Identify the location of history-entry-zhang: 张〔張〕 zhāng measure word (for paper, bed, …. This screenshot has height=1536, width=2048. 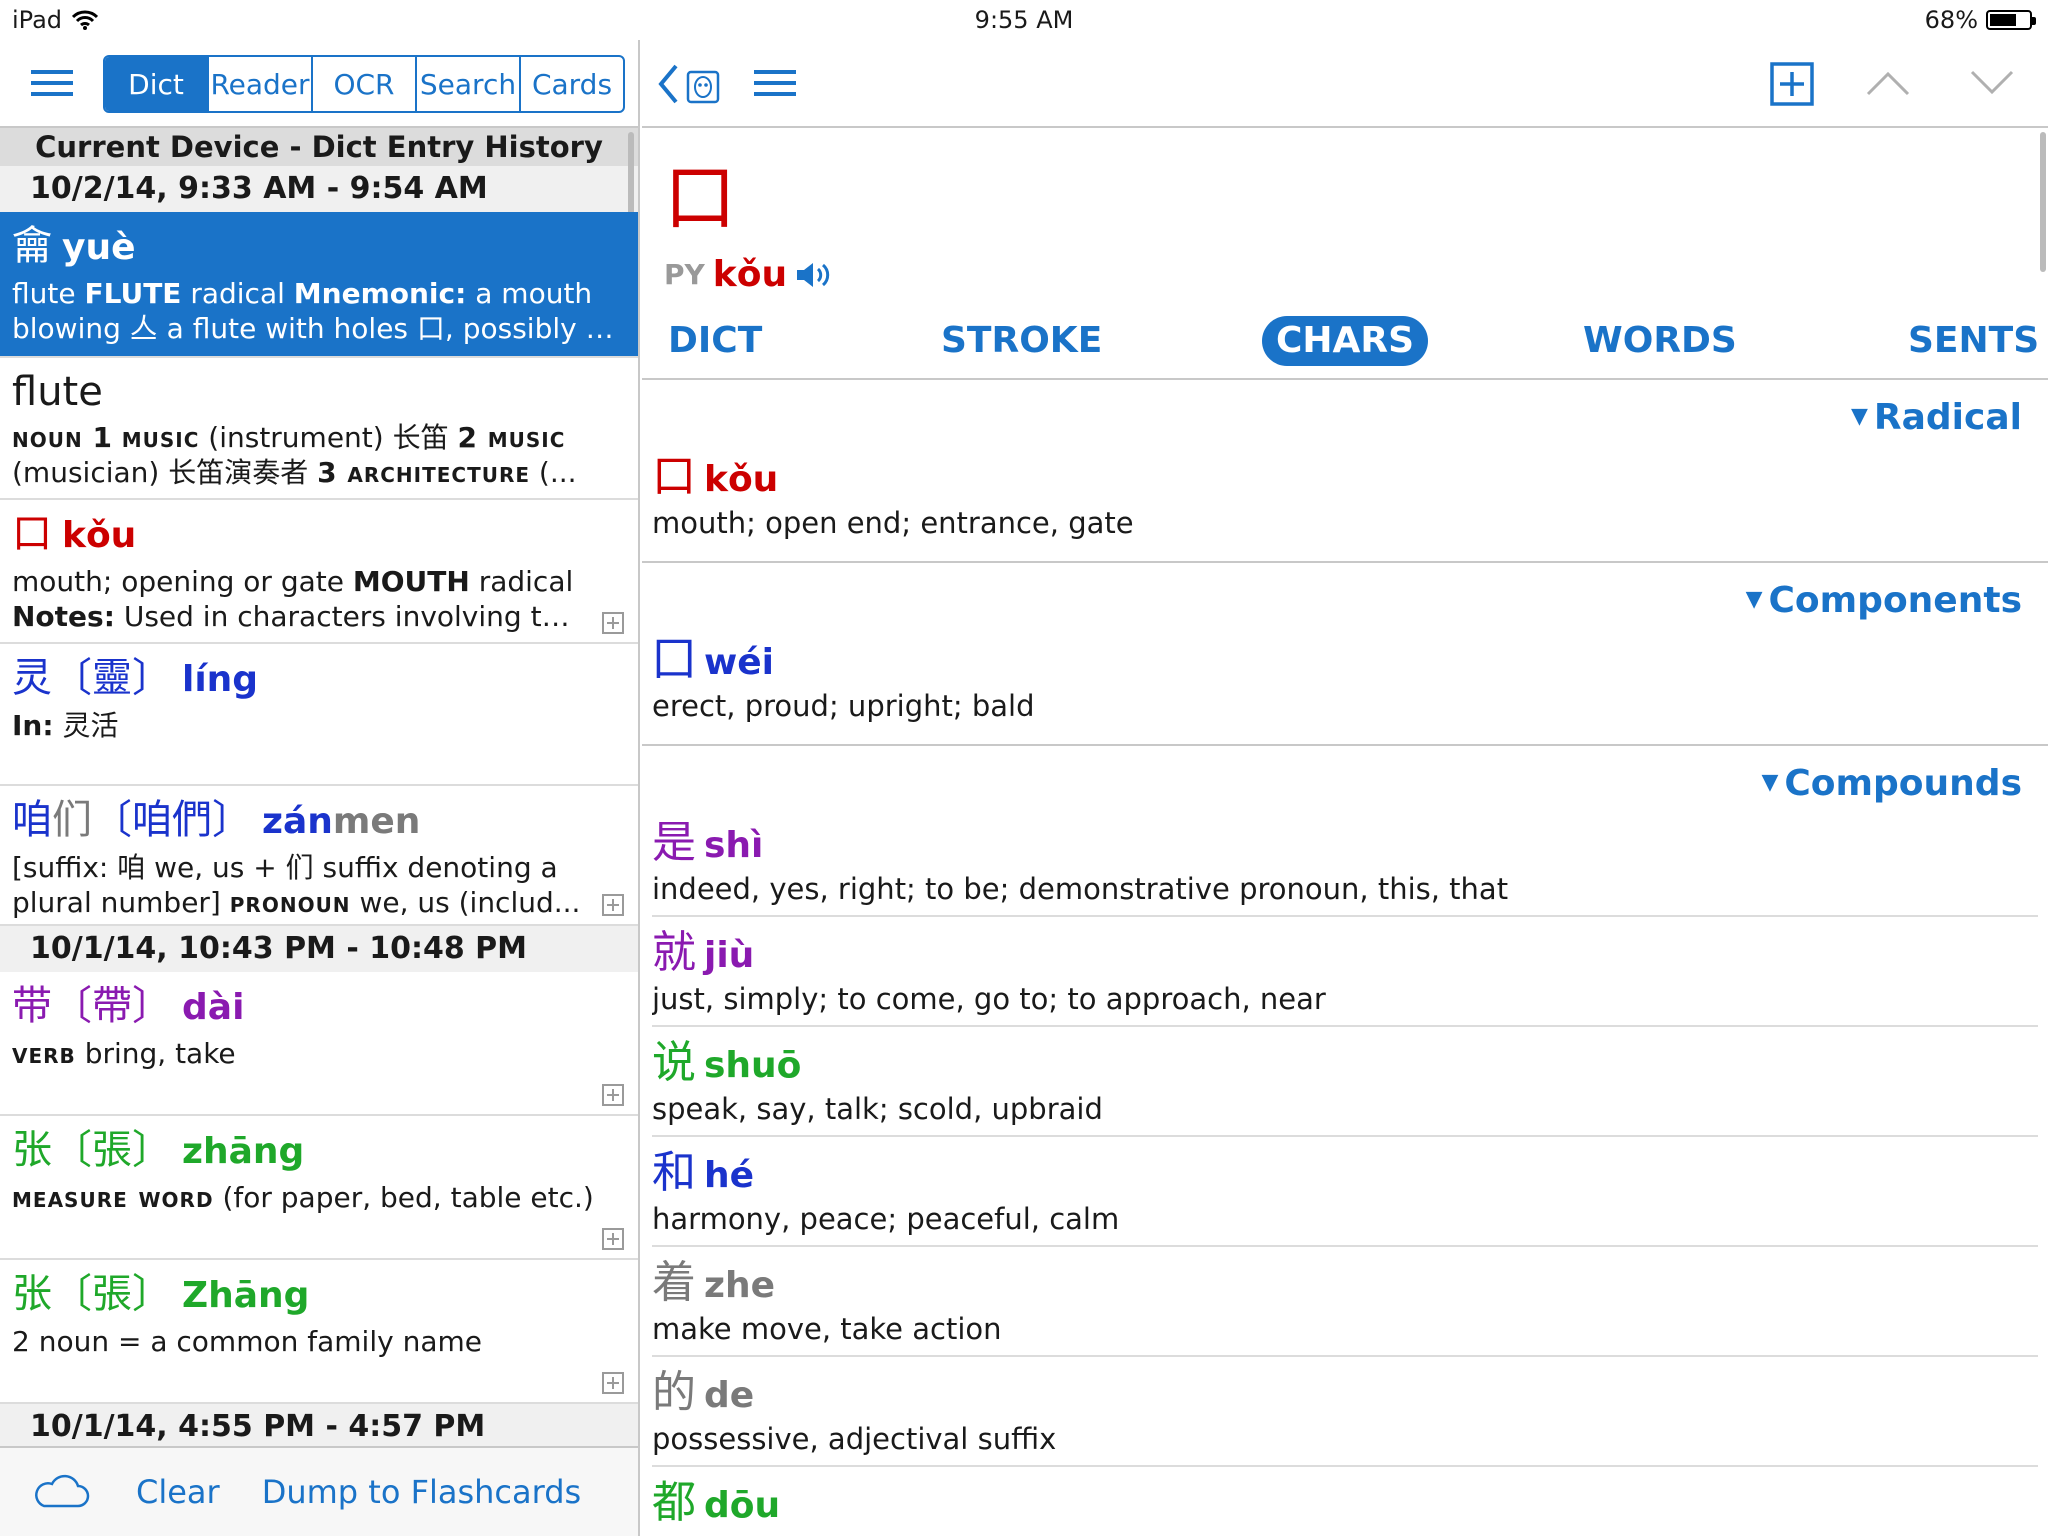
(319, 1188).